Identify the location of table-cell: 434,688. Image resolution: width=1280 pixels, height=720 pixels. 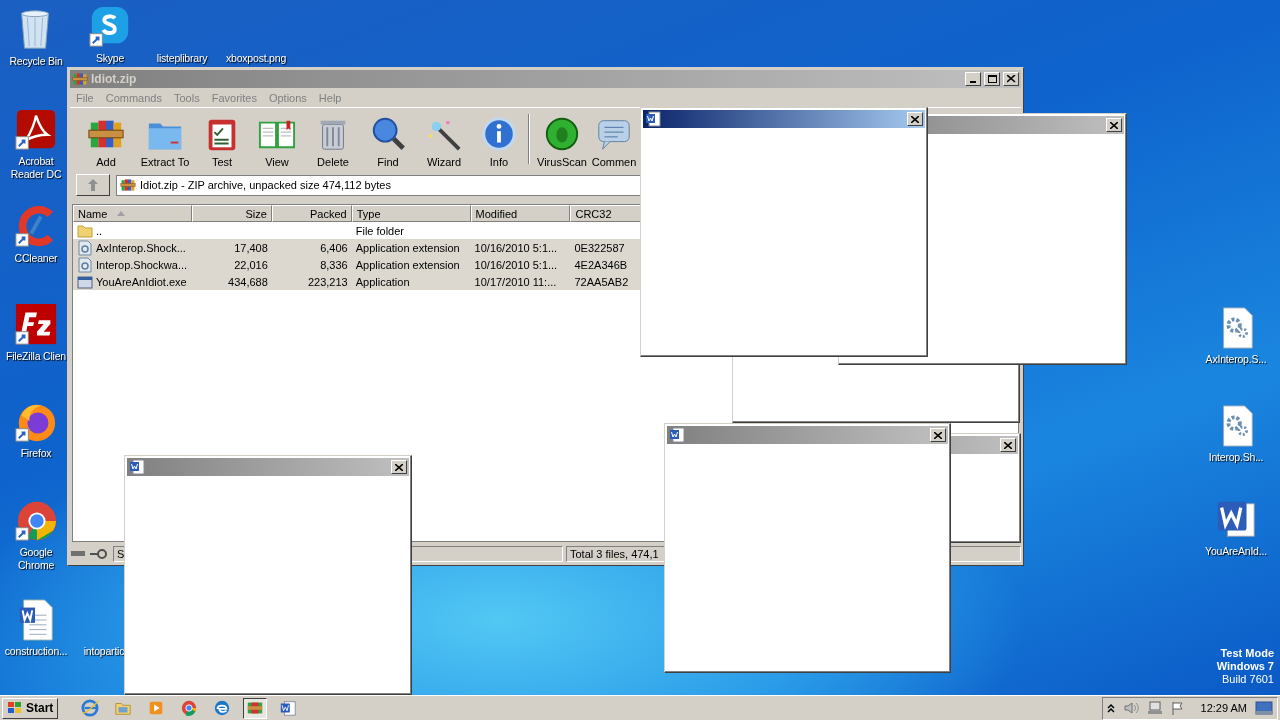
(248, 281).